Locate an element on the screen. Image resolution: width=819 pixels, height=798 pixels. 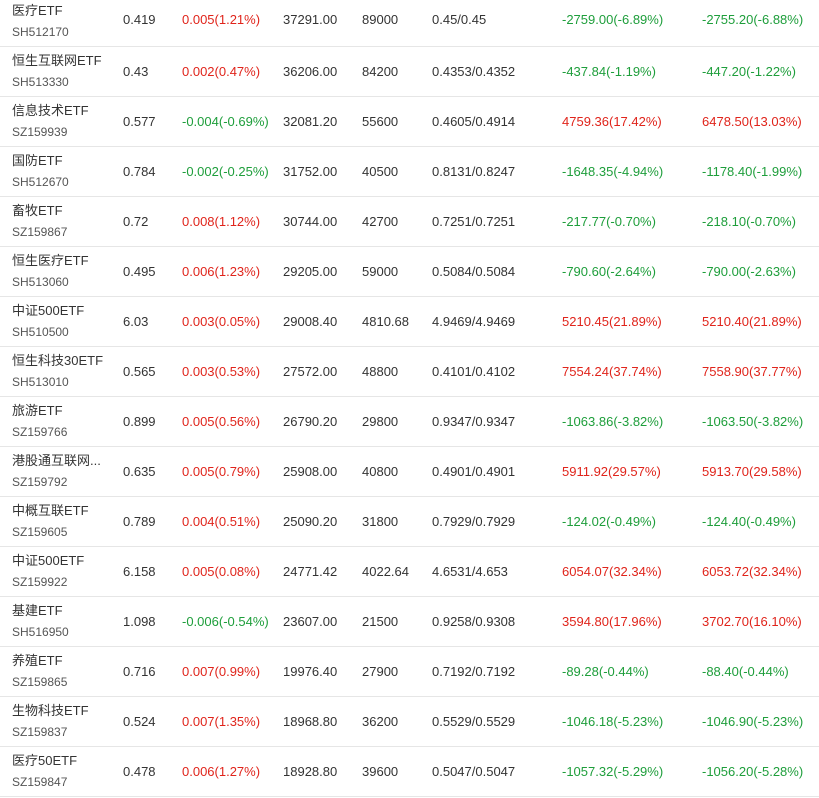
fund-code: SH510500 is located at coordinates (40, 332).